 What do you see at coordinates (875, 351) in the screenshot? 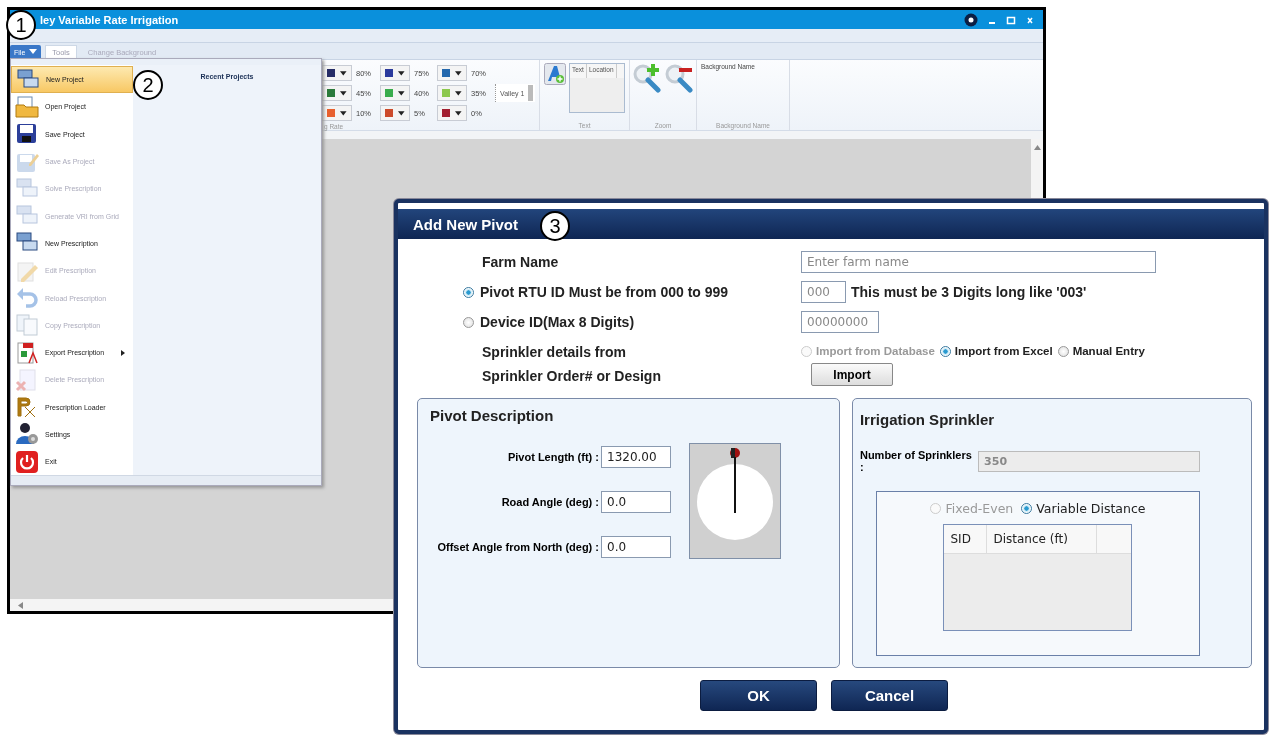
I see `option-label: Import from Database` at bounding box center [875, 351].